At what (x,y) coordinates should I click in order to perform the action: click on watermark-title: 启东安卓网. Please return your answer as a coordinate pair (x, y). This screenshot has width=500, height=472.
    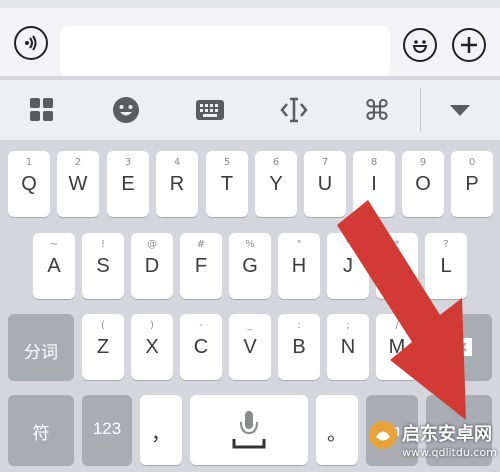
    Looking at the image, I should click on (447, 434).